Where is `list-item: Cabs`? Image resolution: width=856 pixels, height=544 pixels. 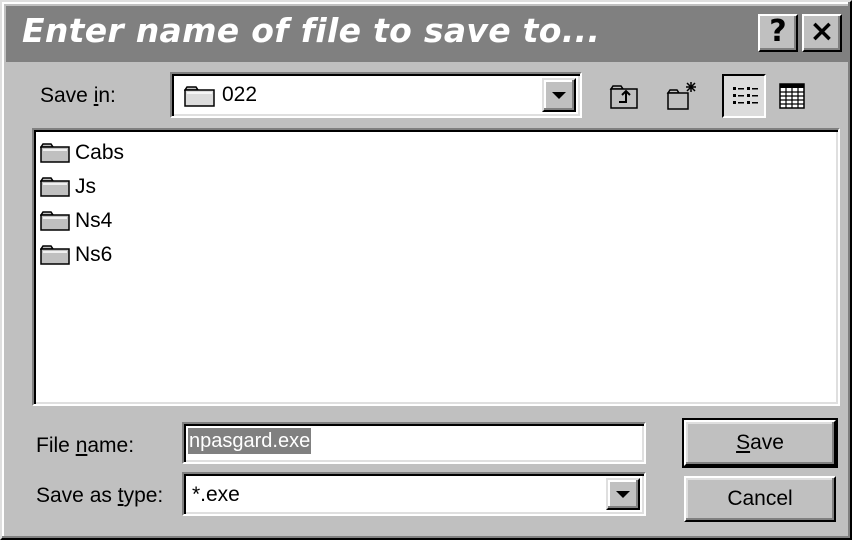 list-item: Cabs is located at coordinates (82, 153).